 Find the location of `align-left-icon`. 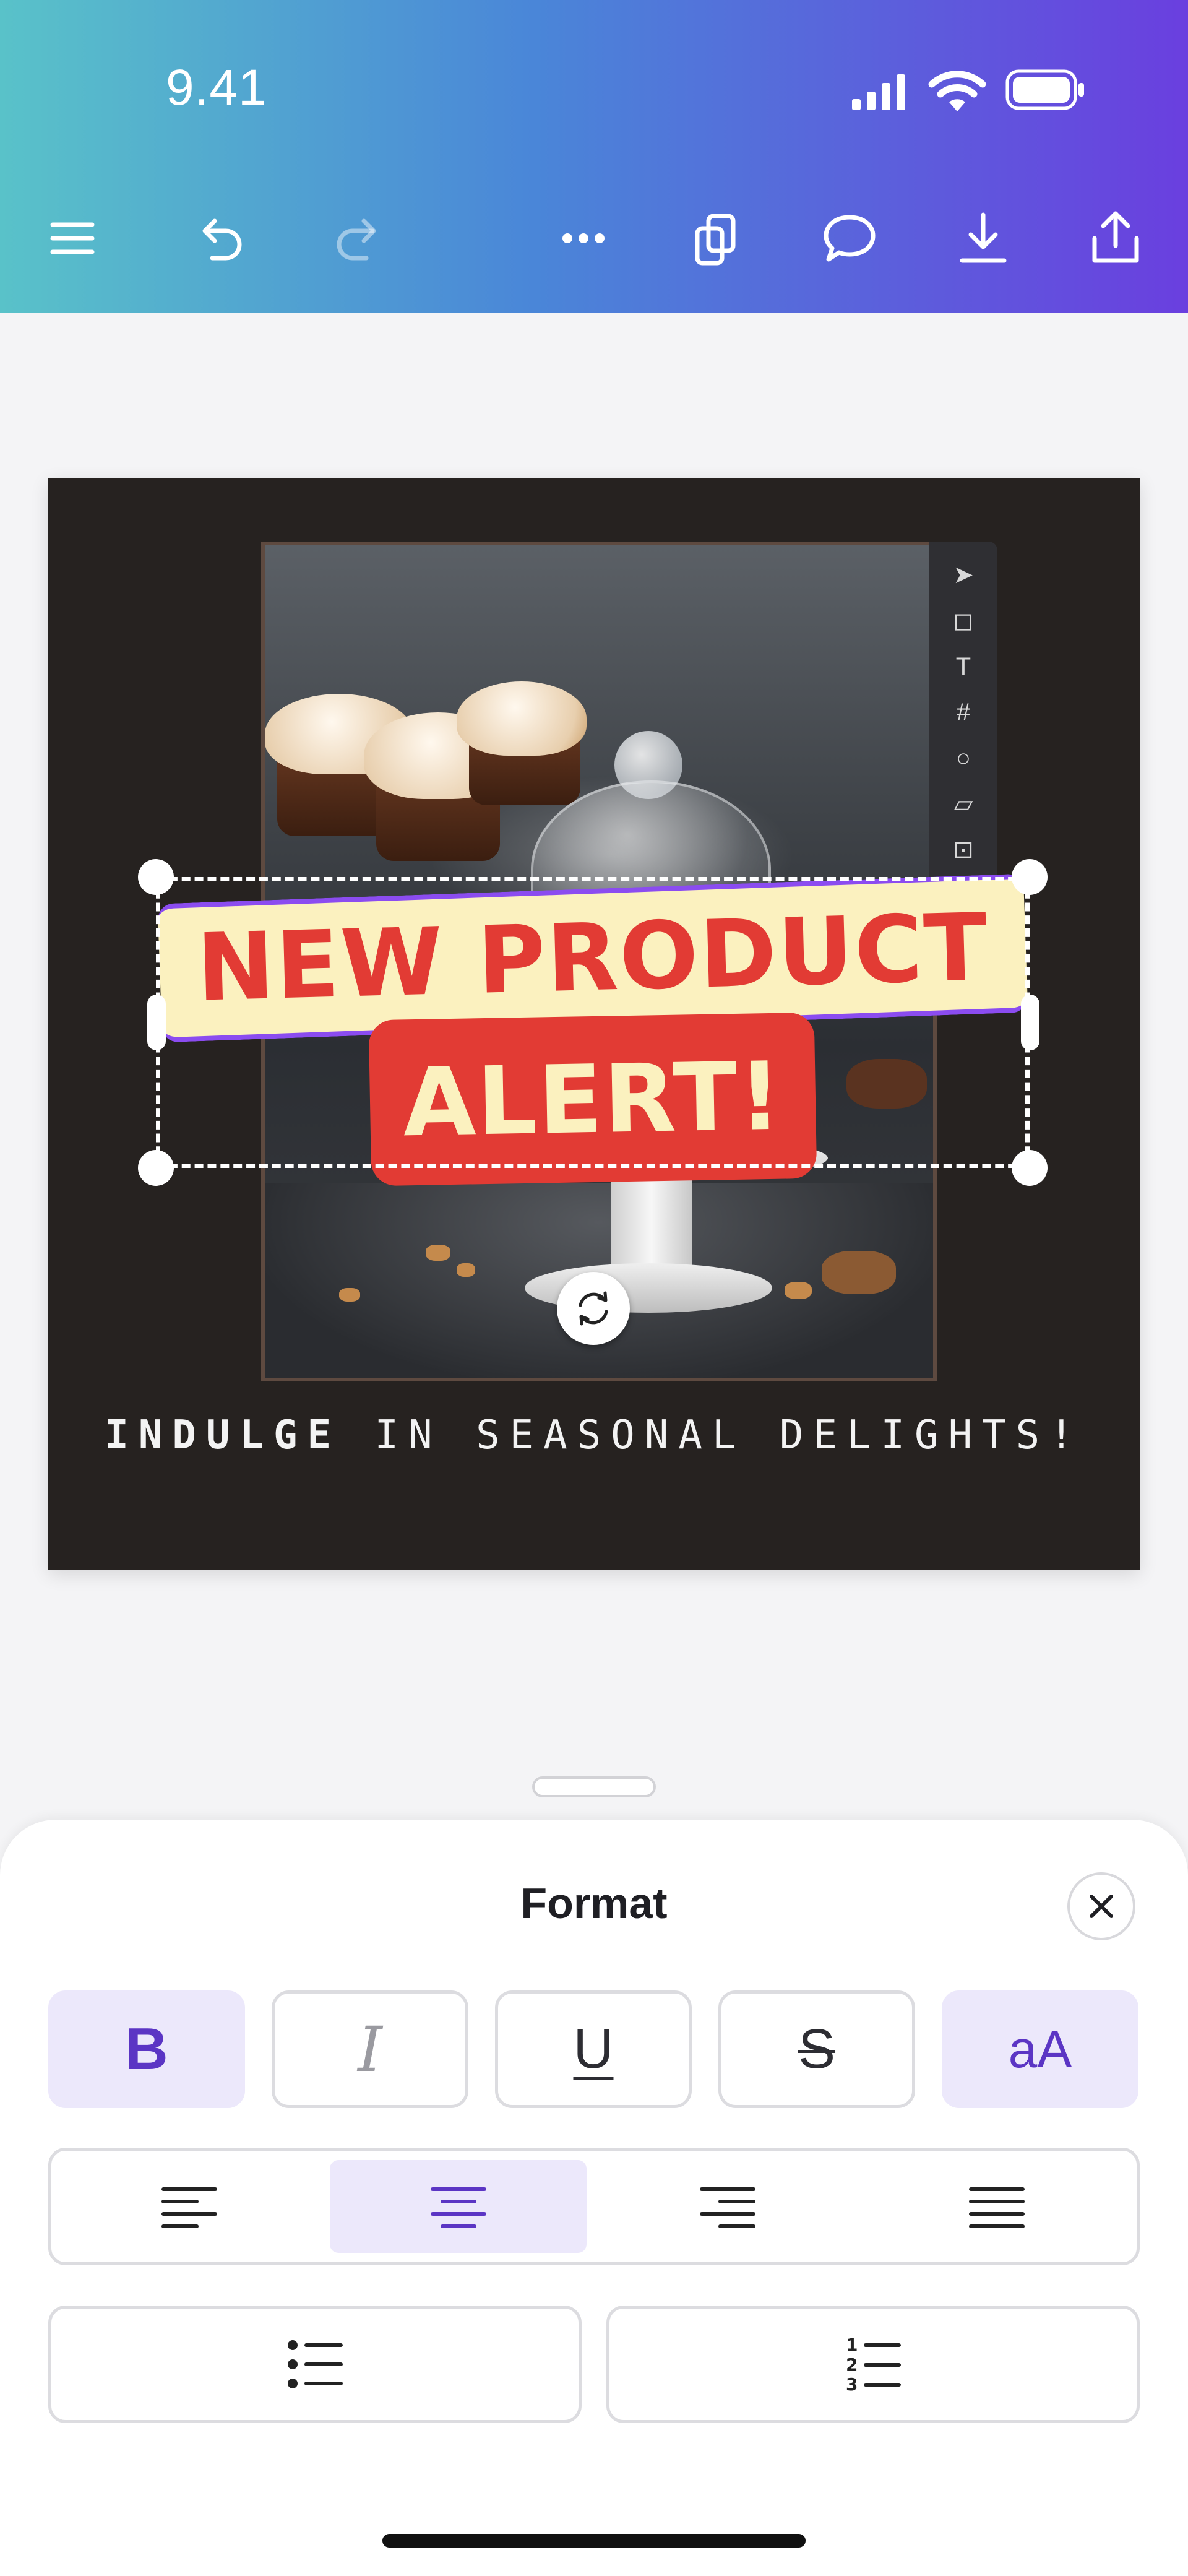

align-left-icon is located at coordinates (189, 2207).